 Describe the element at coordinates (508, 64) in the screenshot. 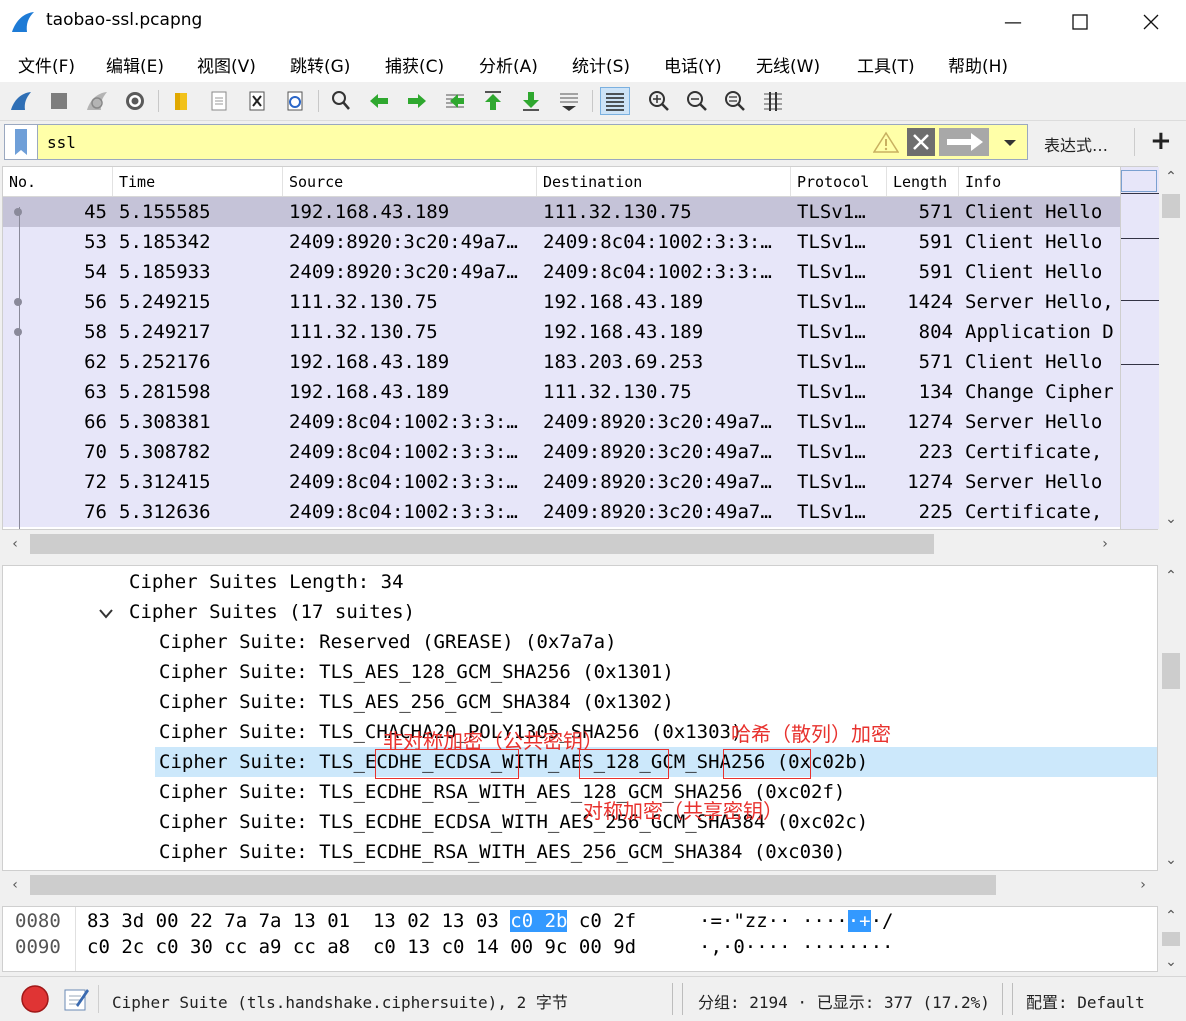

I see `menu-analyze: 分析(A)` at that location.